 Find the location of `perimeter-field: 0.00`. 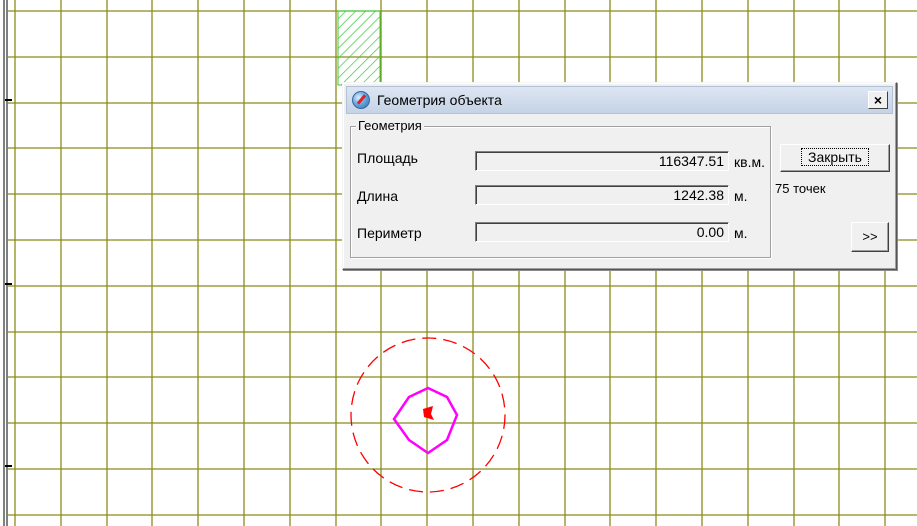

perimeter-field: 0.00 is located at coordinates (602, 232).